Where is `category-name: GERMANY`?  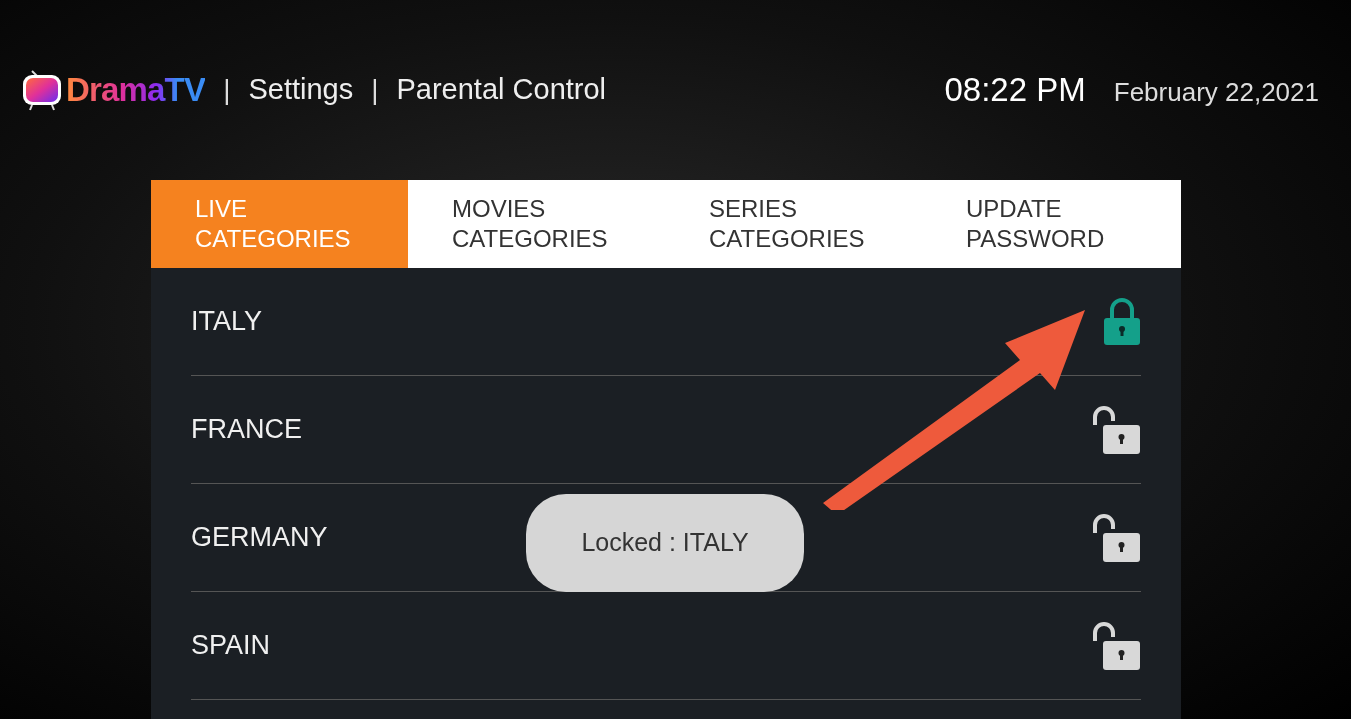 category-name: GERMANY is located at coordinates (259, 537).